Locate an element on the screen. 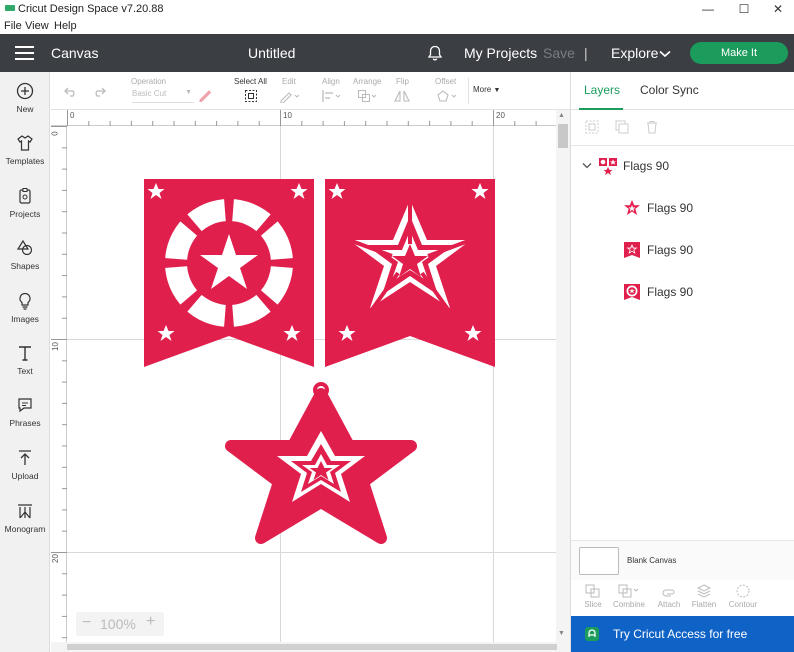 The height and width of the screenshot is (652, 794). pen-color-icon is located at coordinates (205, 95).